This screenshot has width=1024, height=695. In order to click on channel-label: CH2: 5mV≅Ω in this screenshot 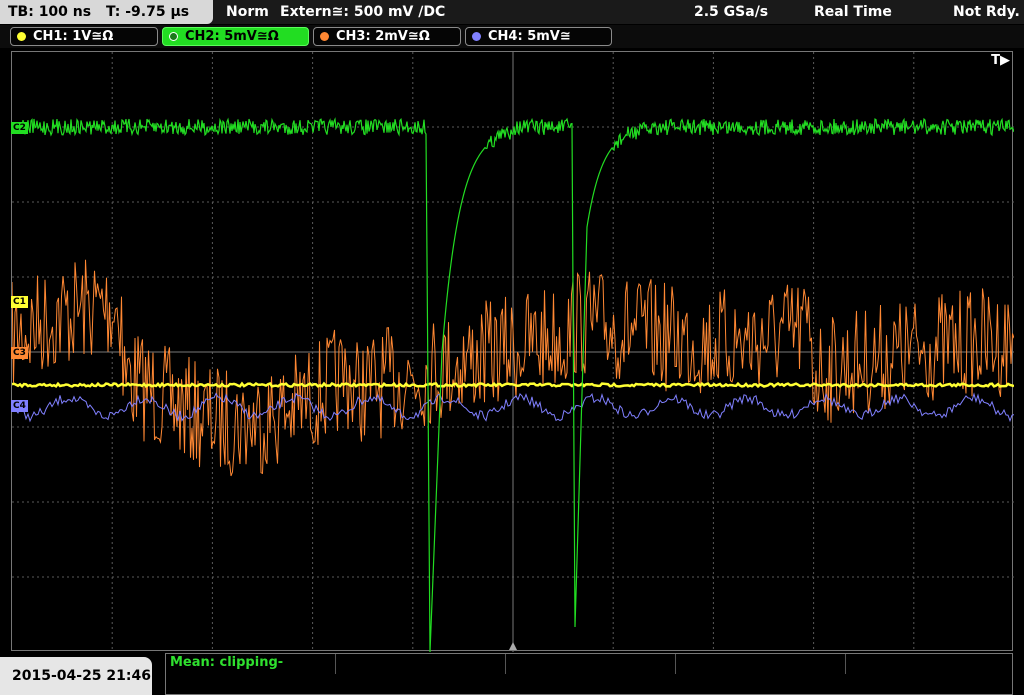, I will do `click(232, 36)`.